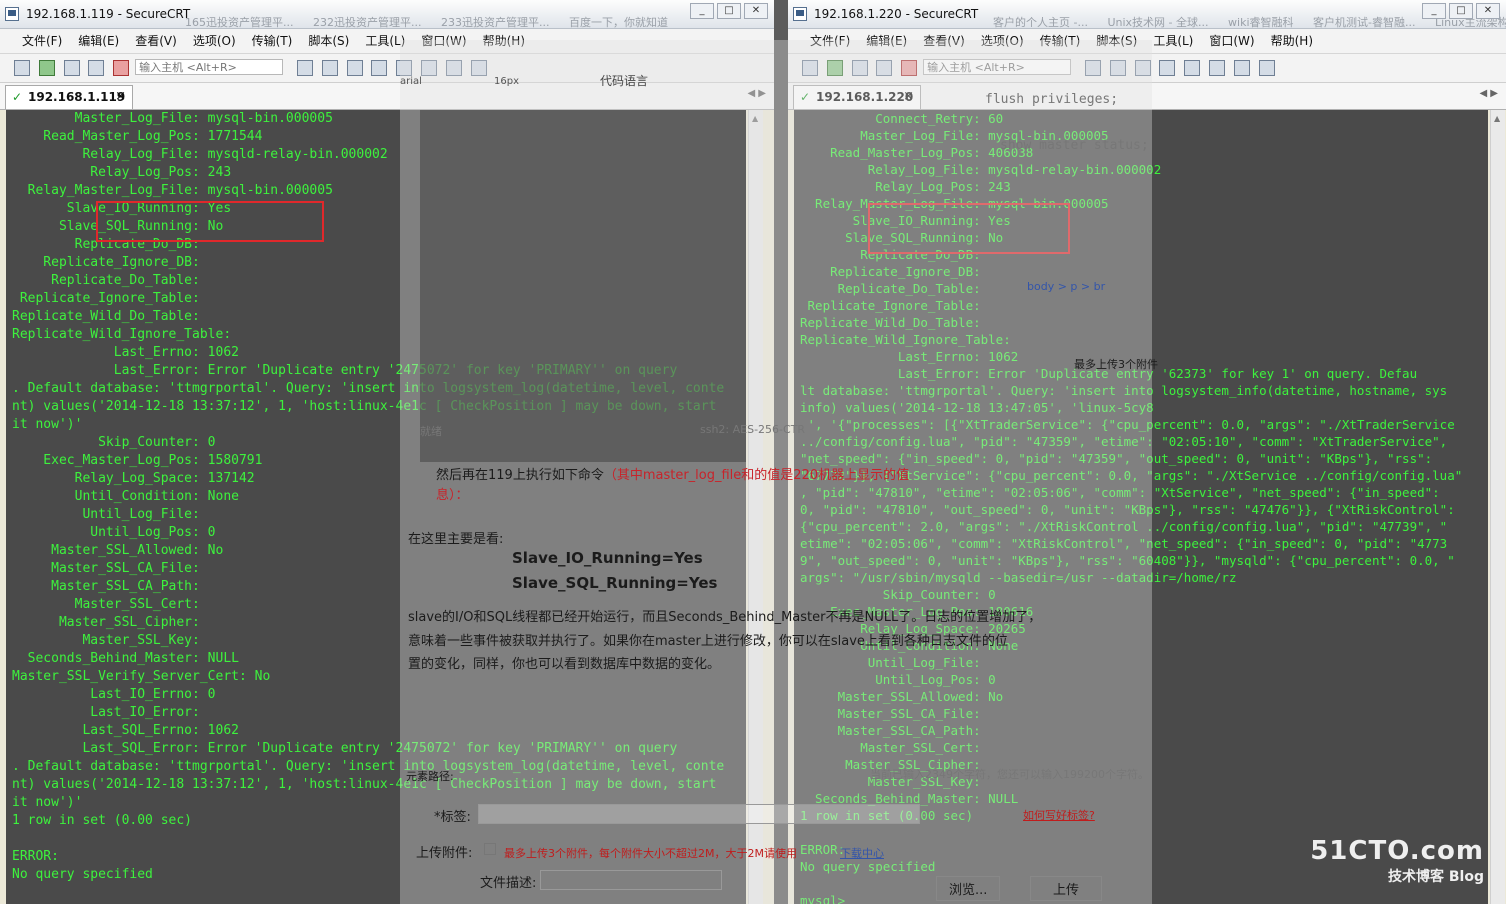  I want to click on terminal-line: 1 row in set (0.00 sec), so click(887, 815).